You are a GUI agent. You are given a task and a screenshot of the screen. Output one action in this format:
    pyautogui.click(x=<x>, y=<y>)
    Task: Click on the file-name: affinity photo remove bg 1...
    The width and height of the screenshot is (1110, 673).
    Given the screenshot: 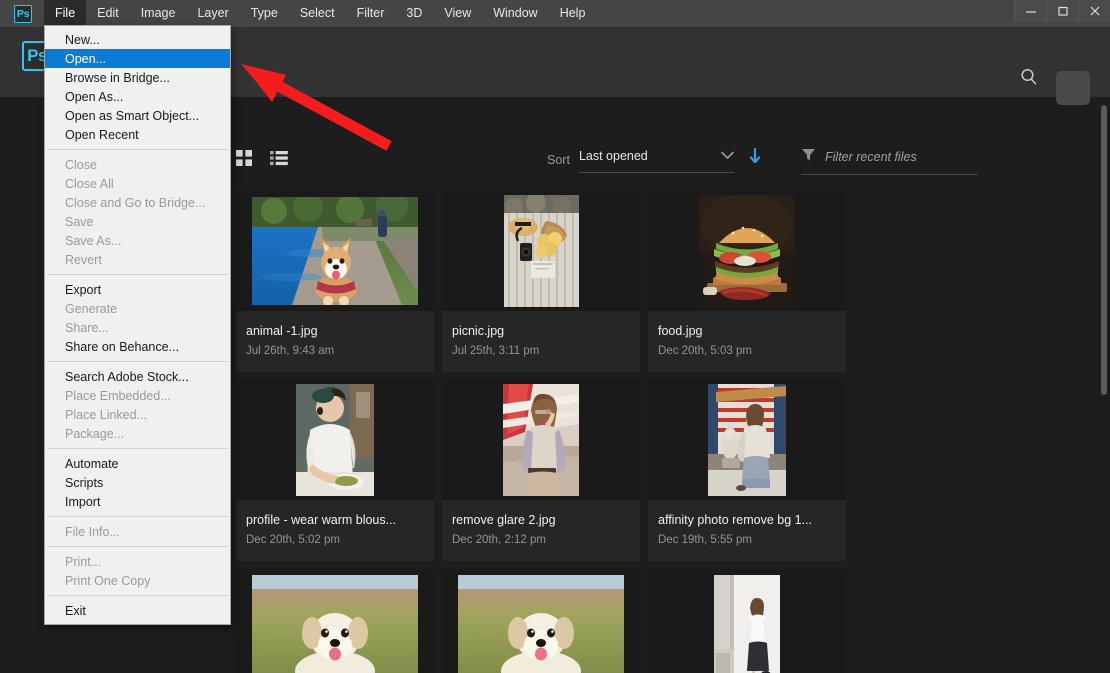 What is the action you would take?
    pyautogui.click(x=735, y=520)
    